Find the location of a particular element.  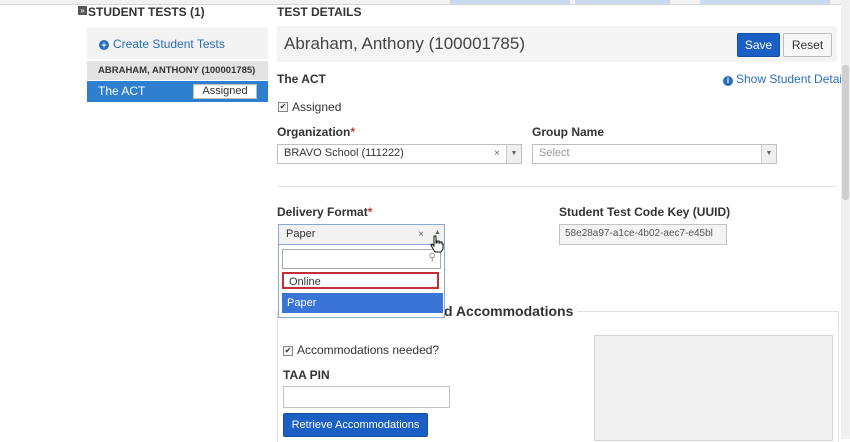

delivery-format-value: Paper is located at coordinates (301, 234).